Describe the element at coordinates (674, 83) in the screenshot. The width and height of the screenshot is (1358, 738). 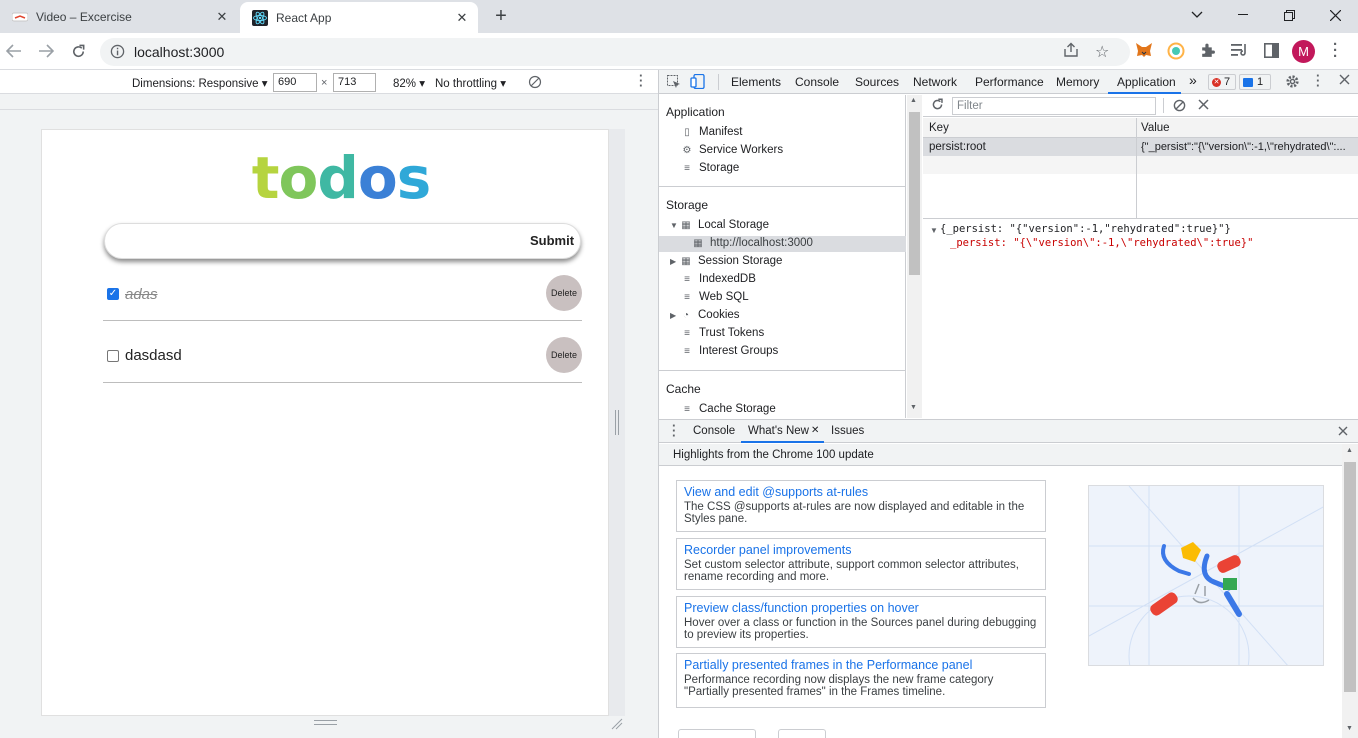
I see `inspect-element-icon` at that location.